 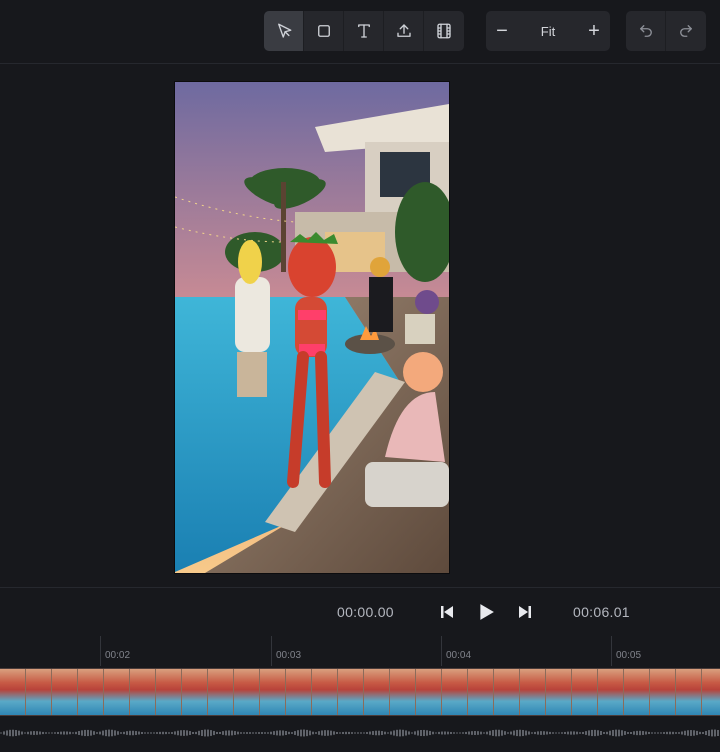 I want to click on audio-waveform, so click(x=359, y=733).